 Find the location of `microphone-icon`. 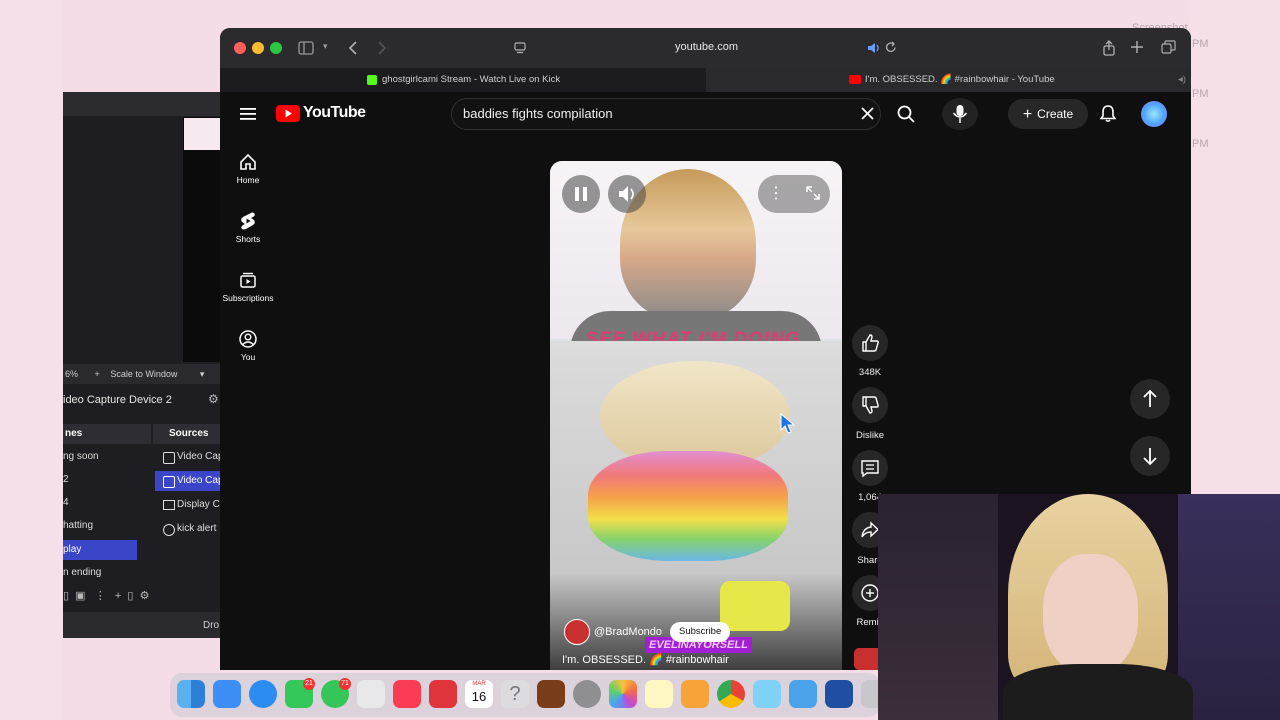

microphone-icon is located at coordinates (960, 114).